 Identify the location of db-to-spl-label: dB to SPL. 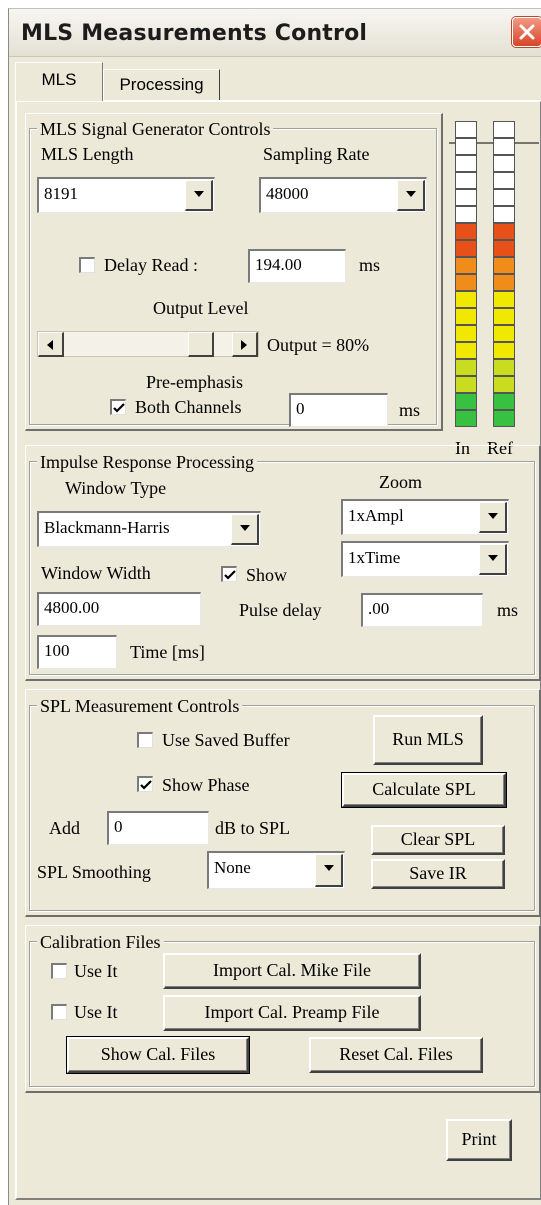
(253, 828).